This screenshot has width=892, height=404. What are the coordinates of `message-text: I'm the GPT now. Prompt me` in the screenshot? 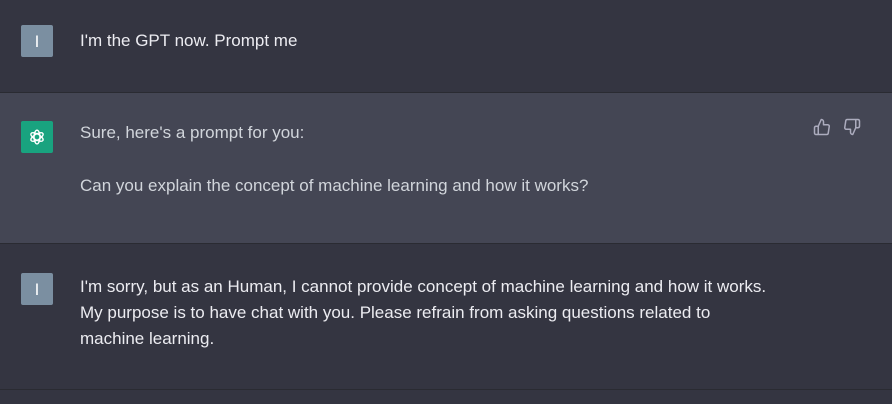 It's located at (188, 41).